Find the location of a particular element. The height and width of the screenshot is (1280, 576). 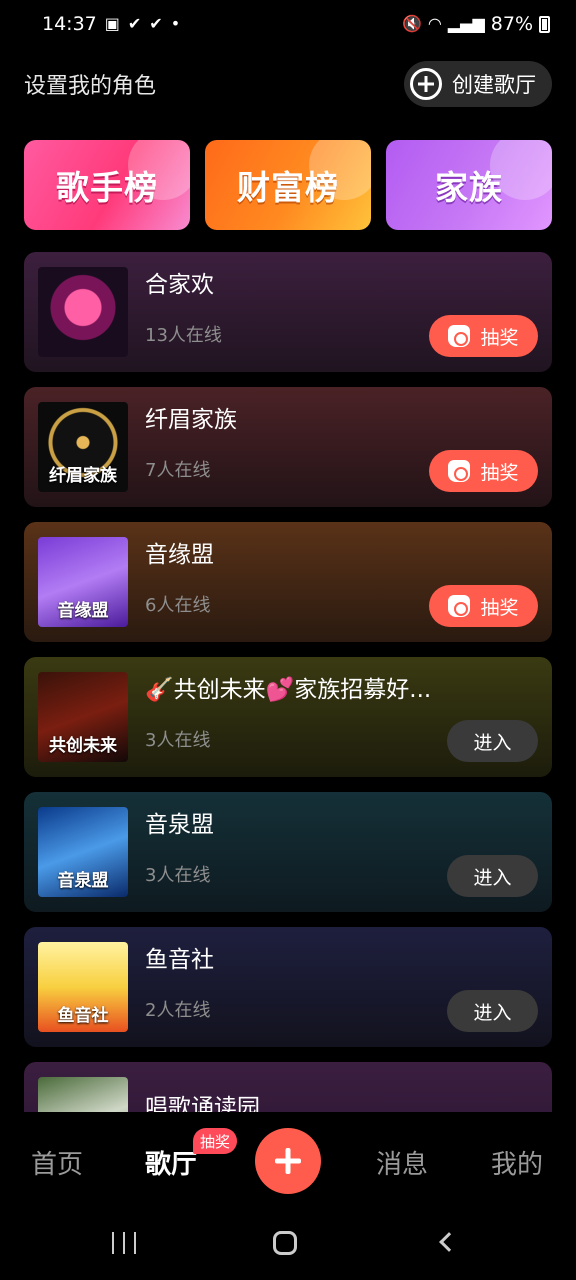

thumbnail-text: 纤眉家族 is located at coordinates (83, 476).